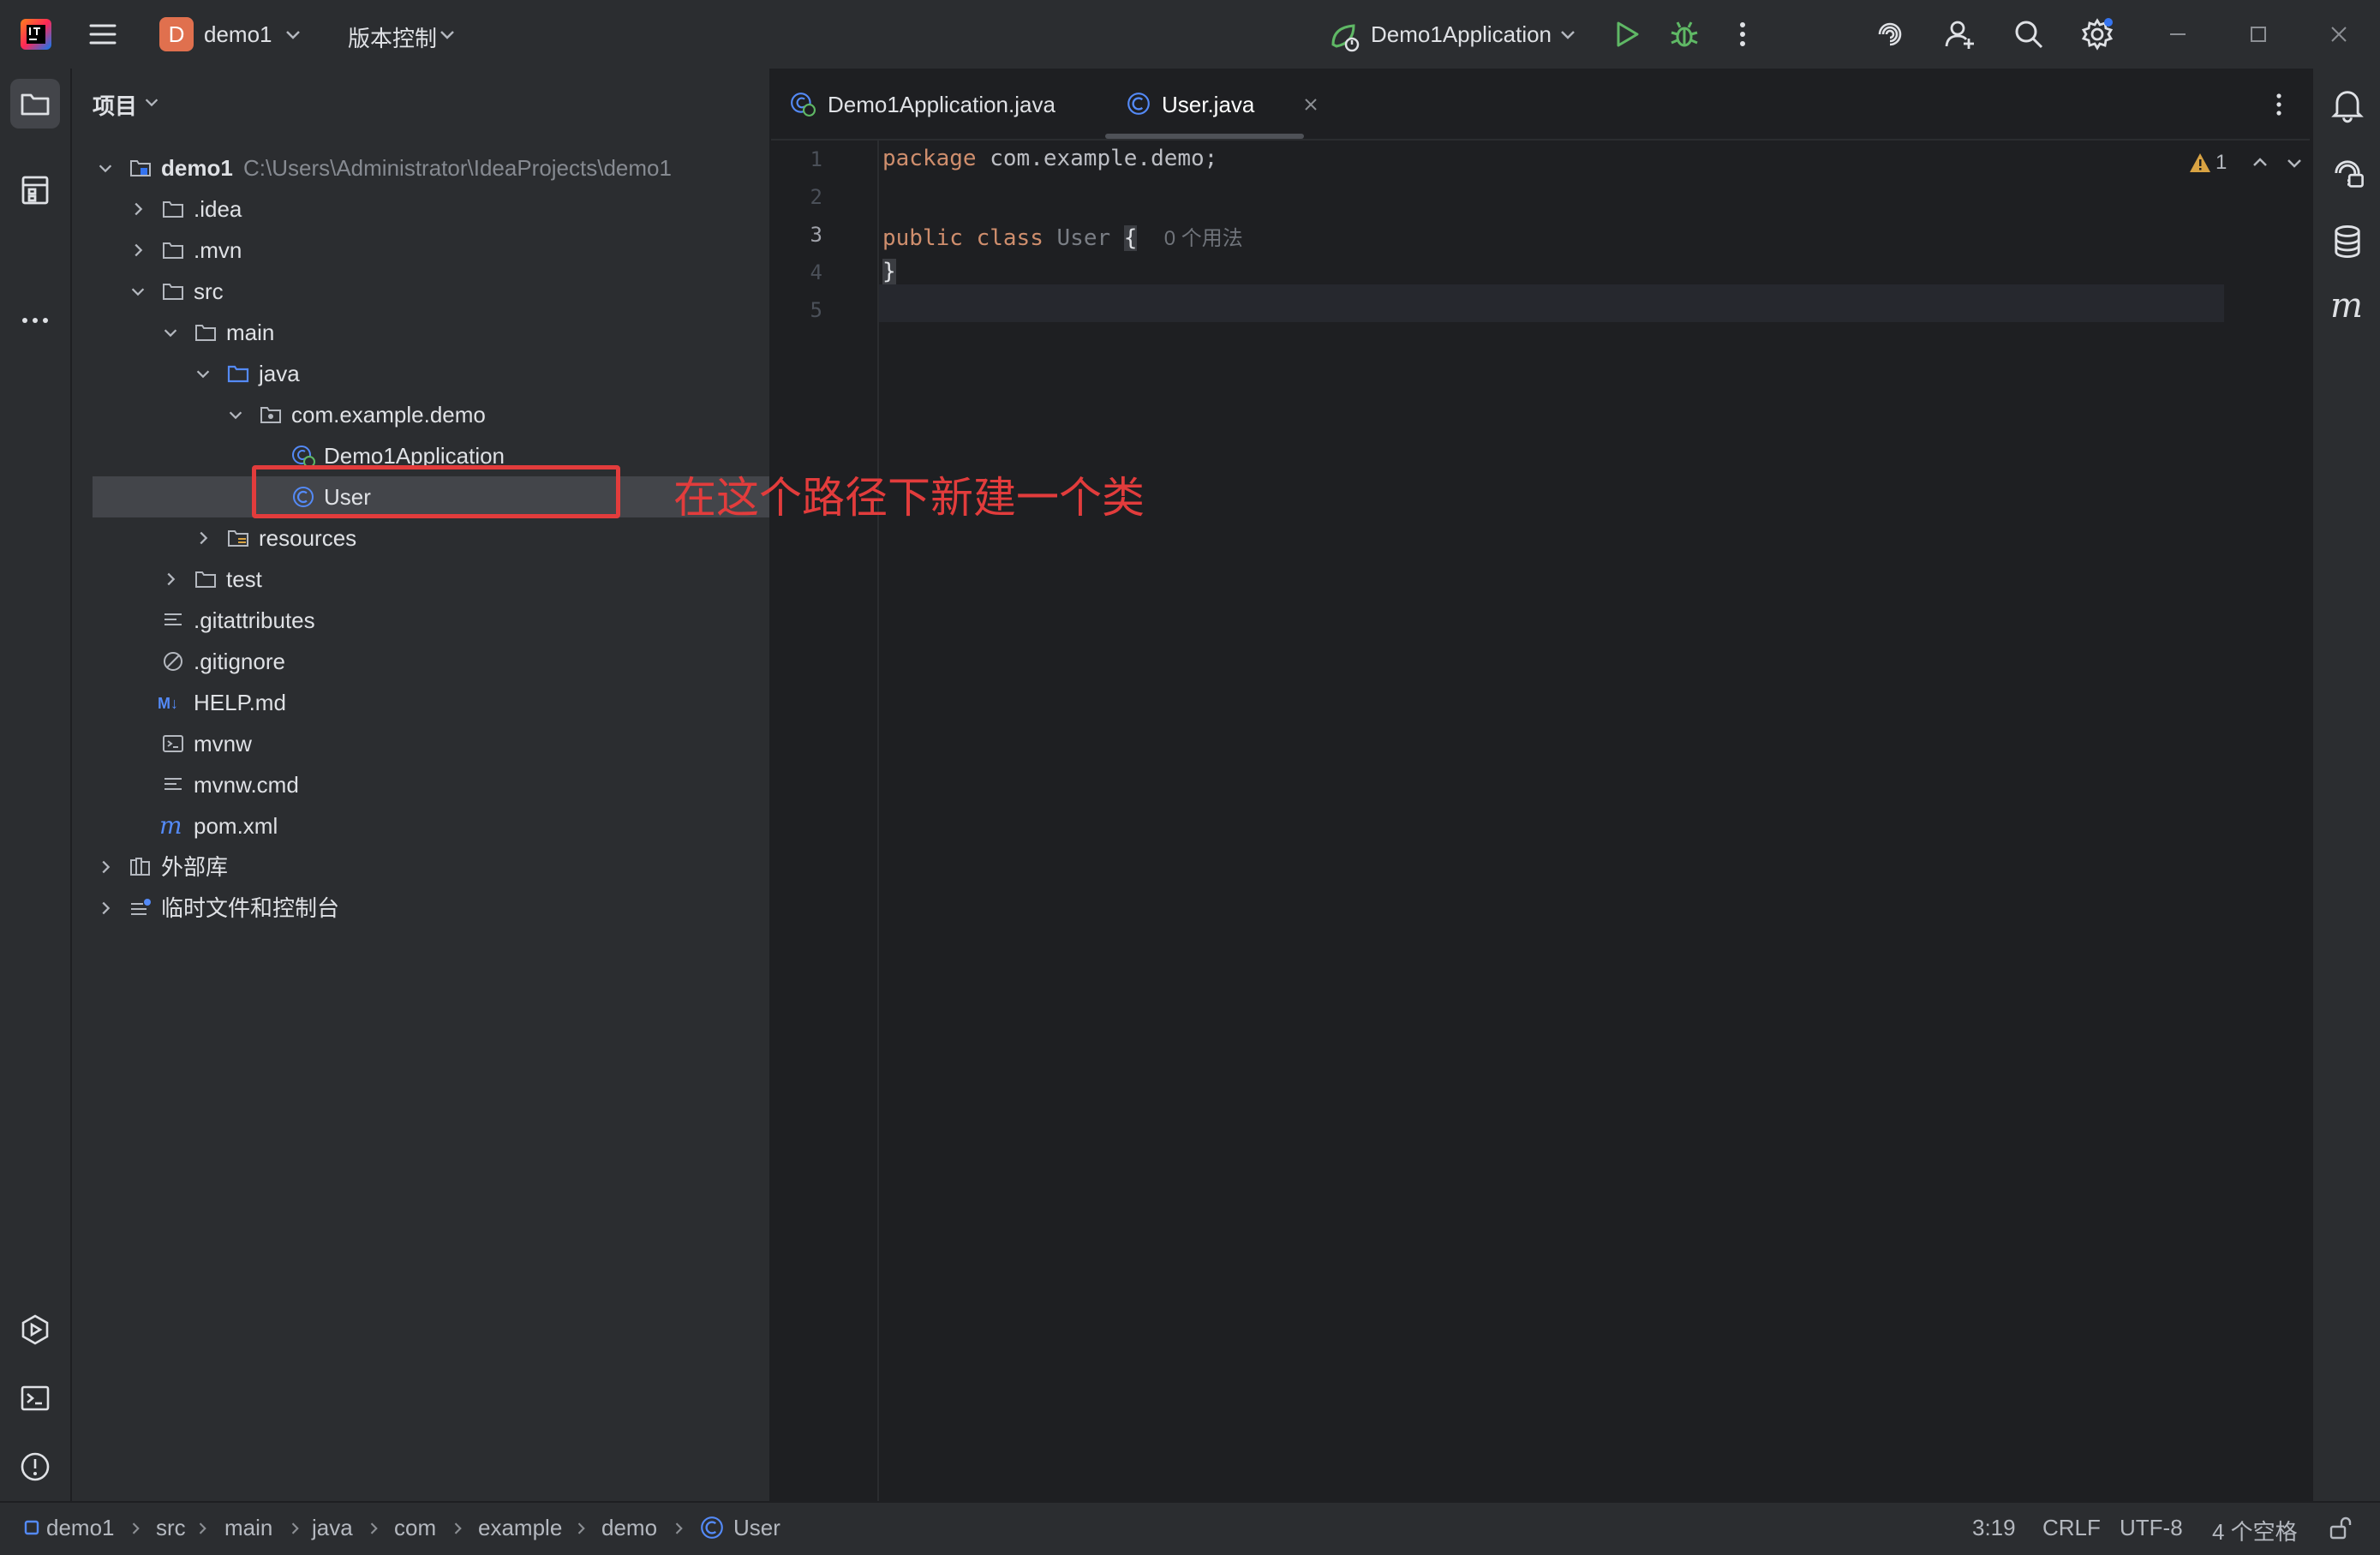 The height and width of the screenshot is (1555, 2380). Describe the element at coordinates (115, 105) in the screenshot. I see `project-panel-title: 项目` at that location.